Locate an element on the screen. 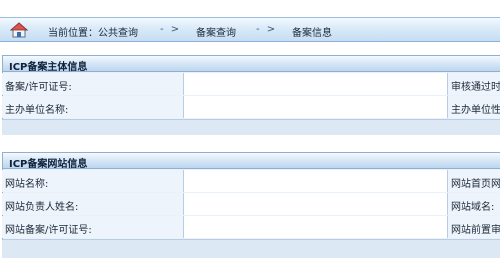 This screenshot has height=258, width=500. field-label: 网站前置审批 is located at coordinates (474, 227).